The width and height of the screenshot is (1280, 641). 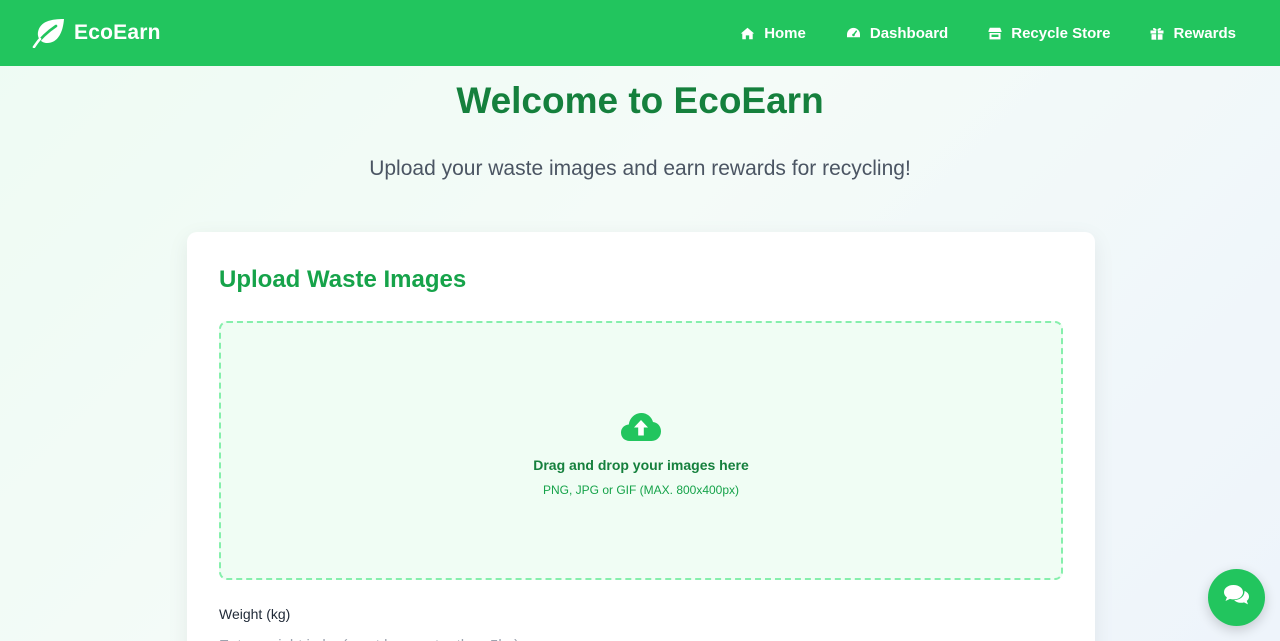 I want to click on weight-label: Weight (kg), so click(x=255, y=614).